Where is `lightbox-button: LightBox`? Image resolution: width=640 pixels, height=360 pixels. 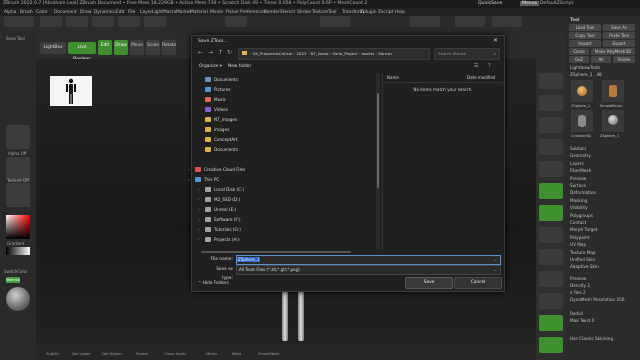 lightbox-button: LightBox is located at coordinates (53, 48).